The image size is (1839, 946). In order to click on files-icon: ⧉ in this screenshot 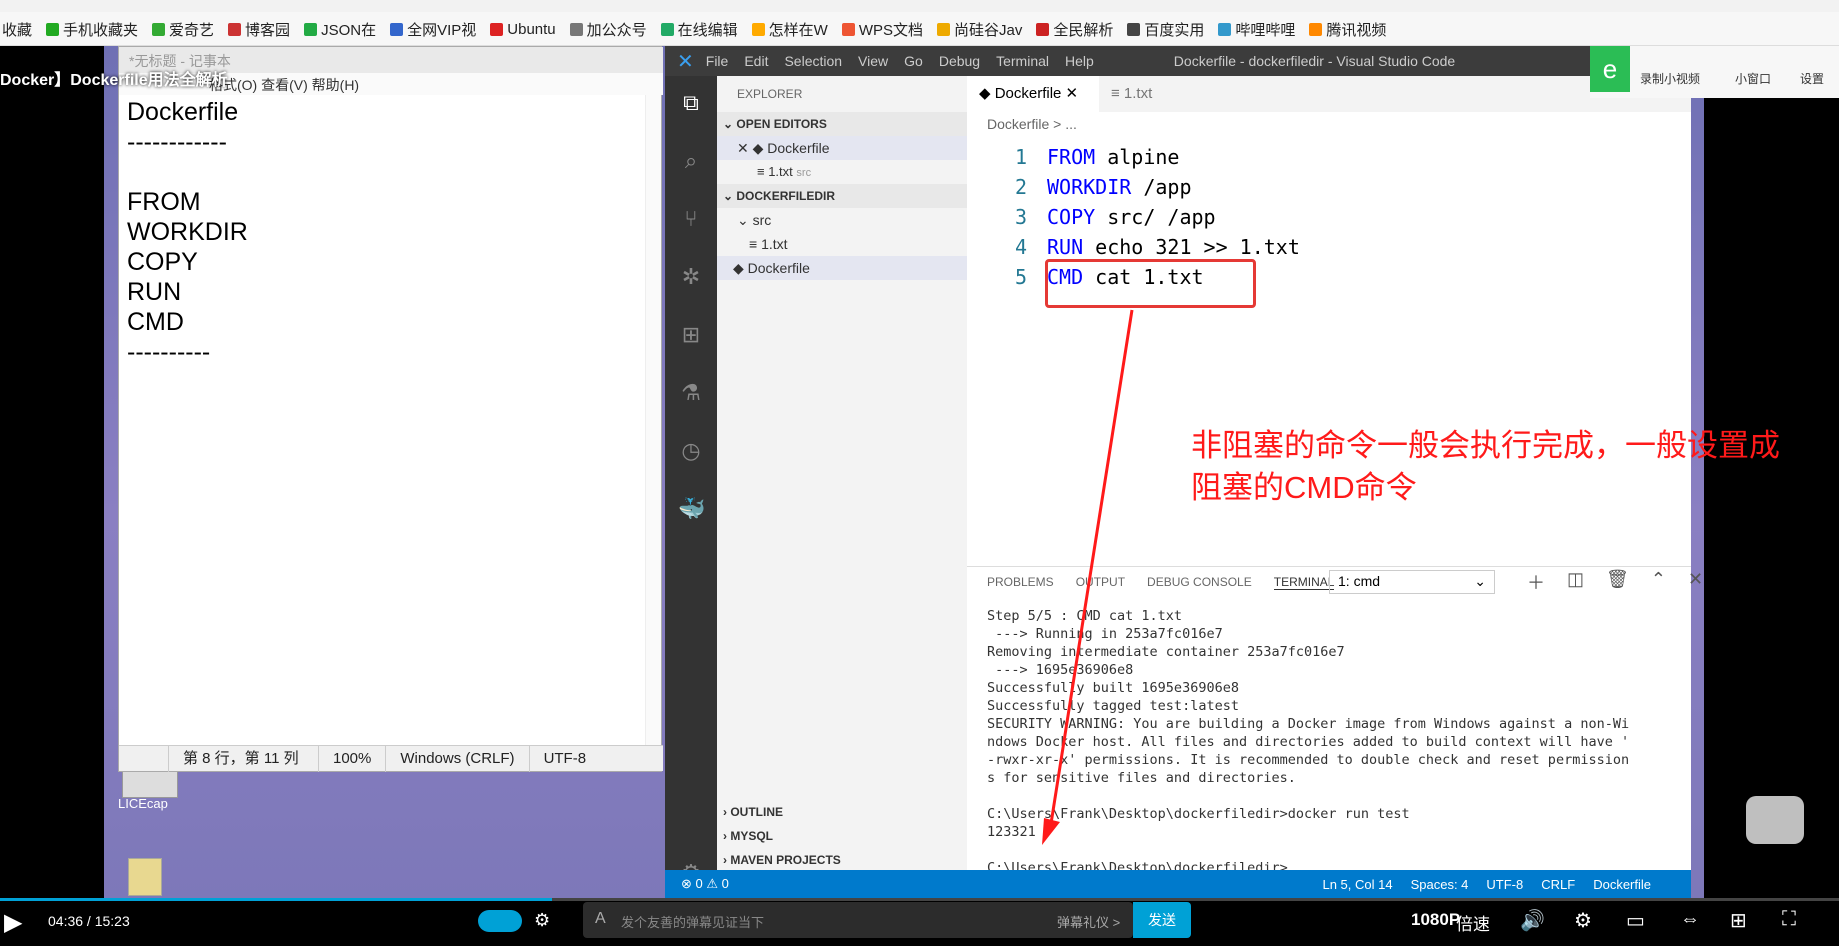, I will do `click(691, 103)`.